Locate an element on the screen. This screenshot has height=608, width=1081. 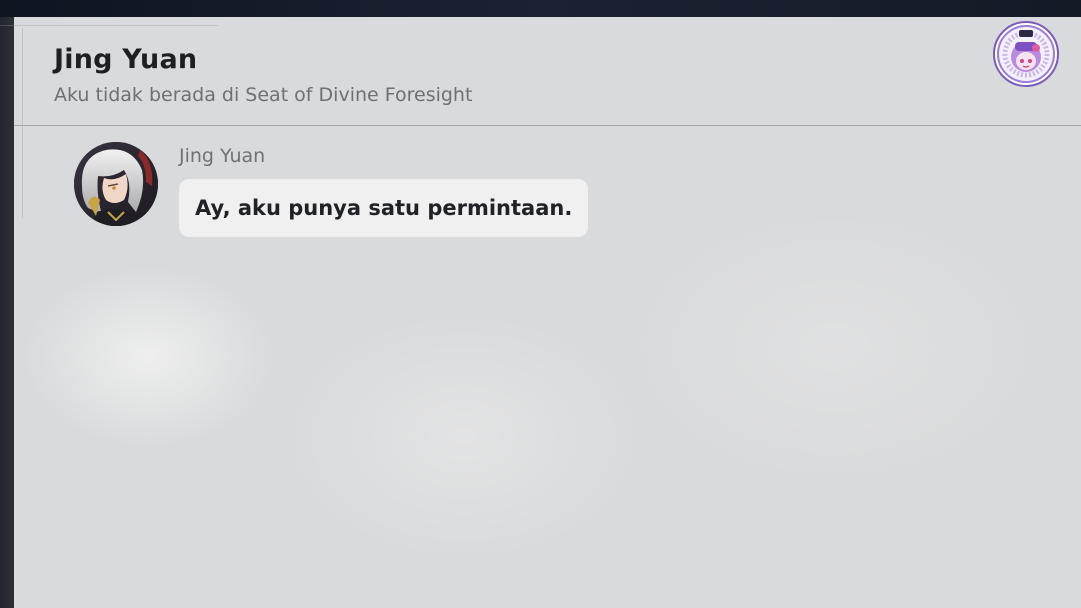
sender-avatar is located at coordinates (116, 184).